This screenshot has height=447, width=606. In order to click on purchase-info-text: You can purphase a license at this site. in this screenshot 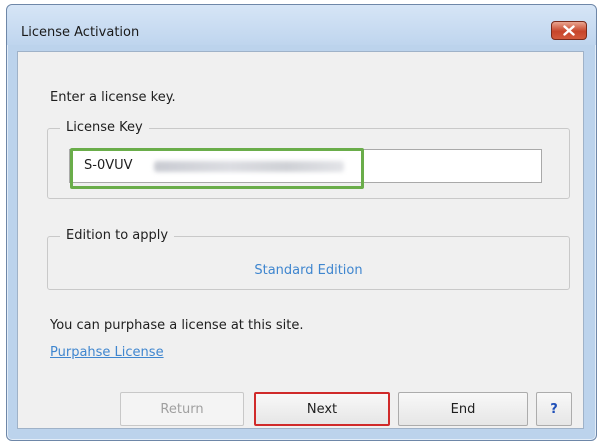, I will do `click(177, 325)`.